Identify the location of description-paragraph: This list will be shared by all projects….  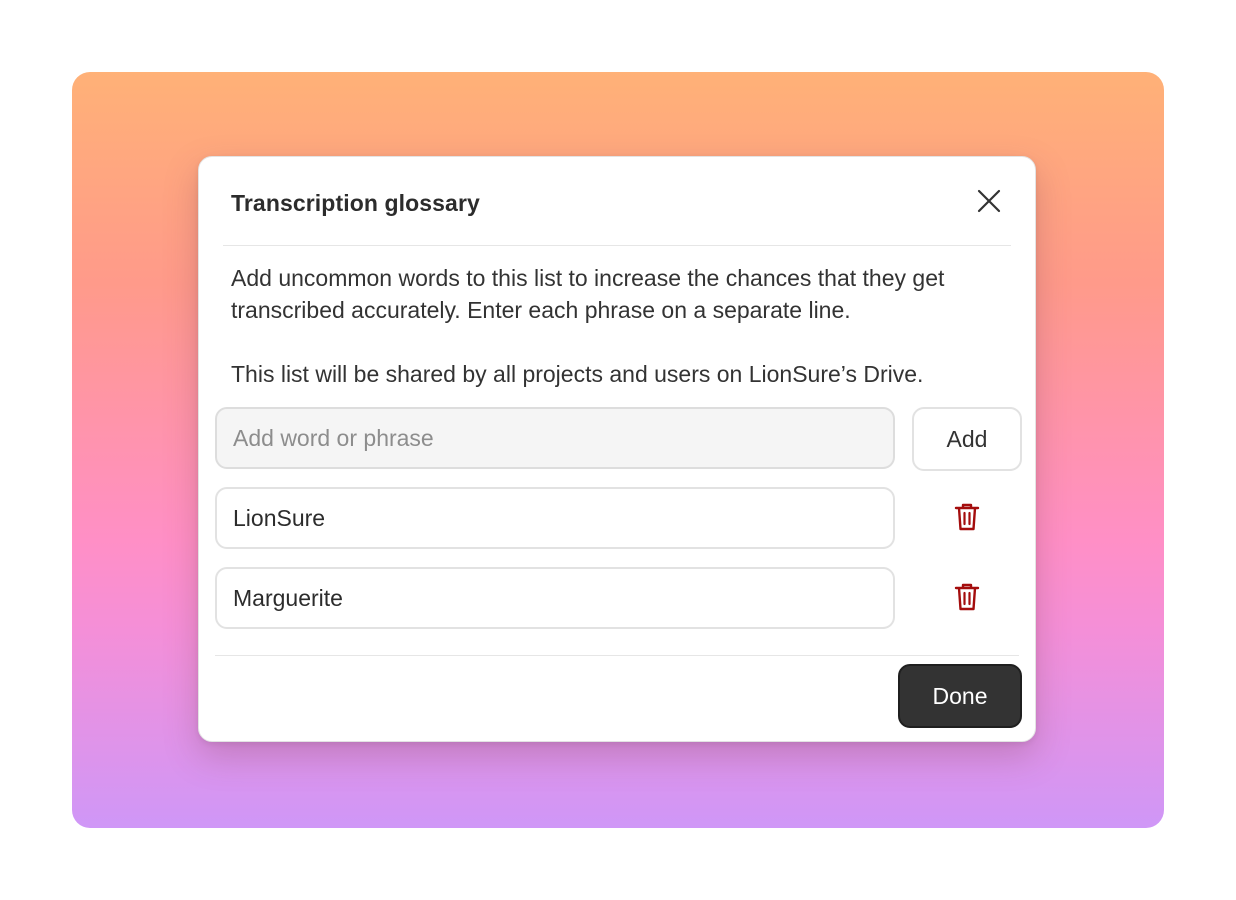
(577, 374).